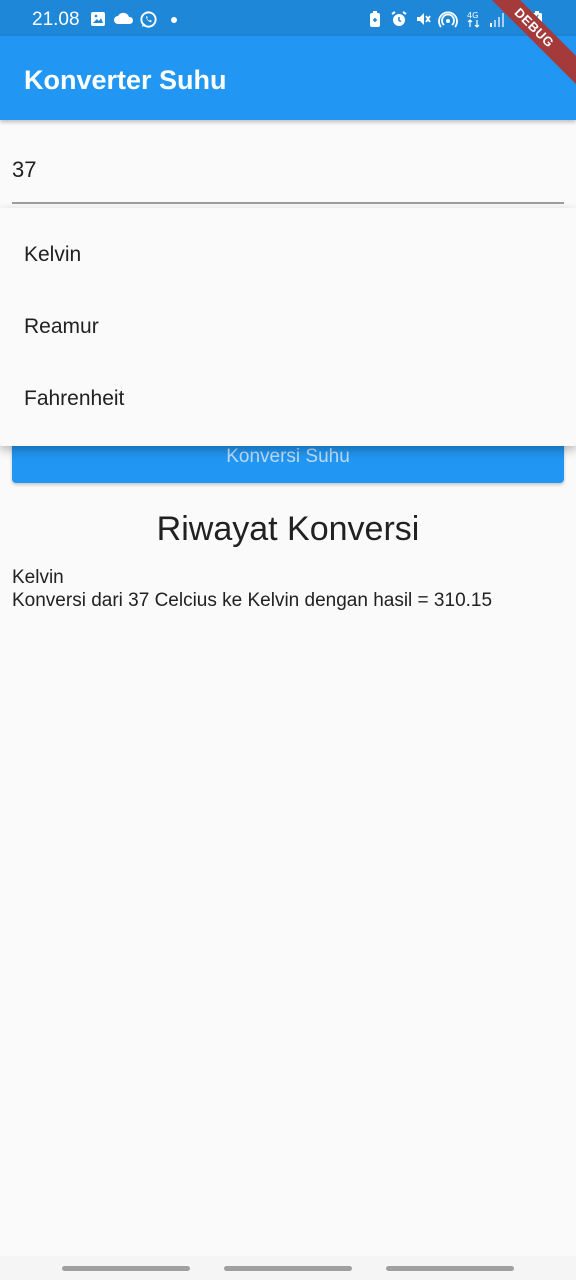  Describe the element at coordinates (125, 80) in the screenshot. I see `app-title: Konverter Suhu` at that location.